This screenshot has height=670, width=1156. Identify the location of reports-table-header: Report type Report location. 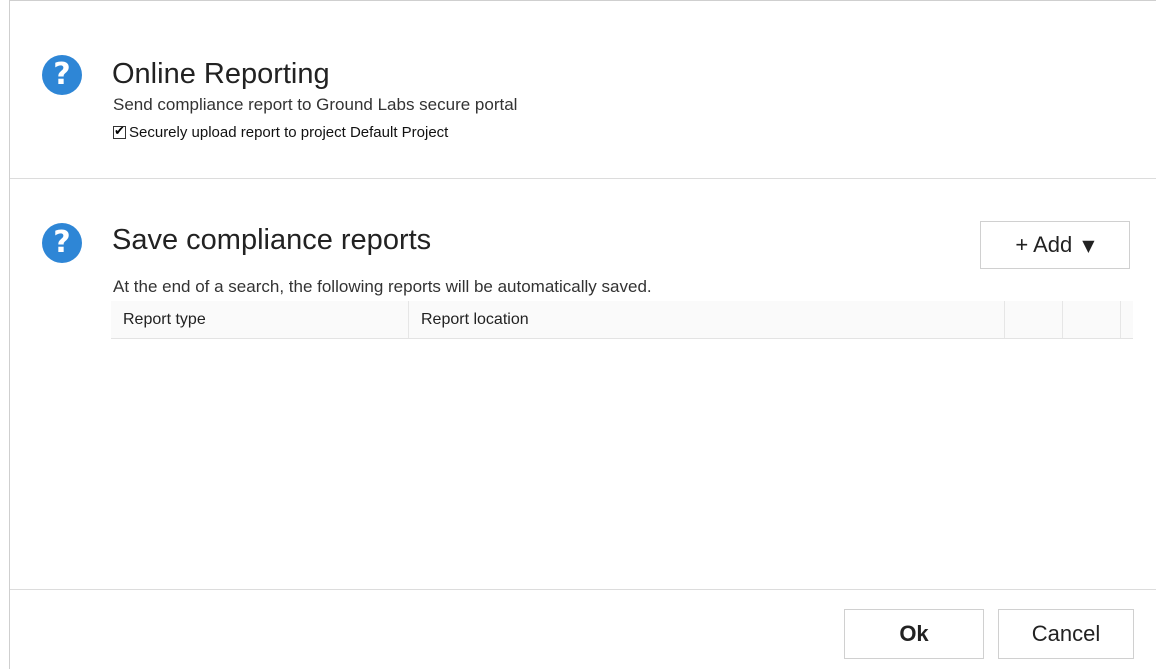
(622, 320).